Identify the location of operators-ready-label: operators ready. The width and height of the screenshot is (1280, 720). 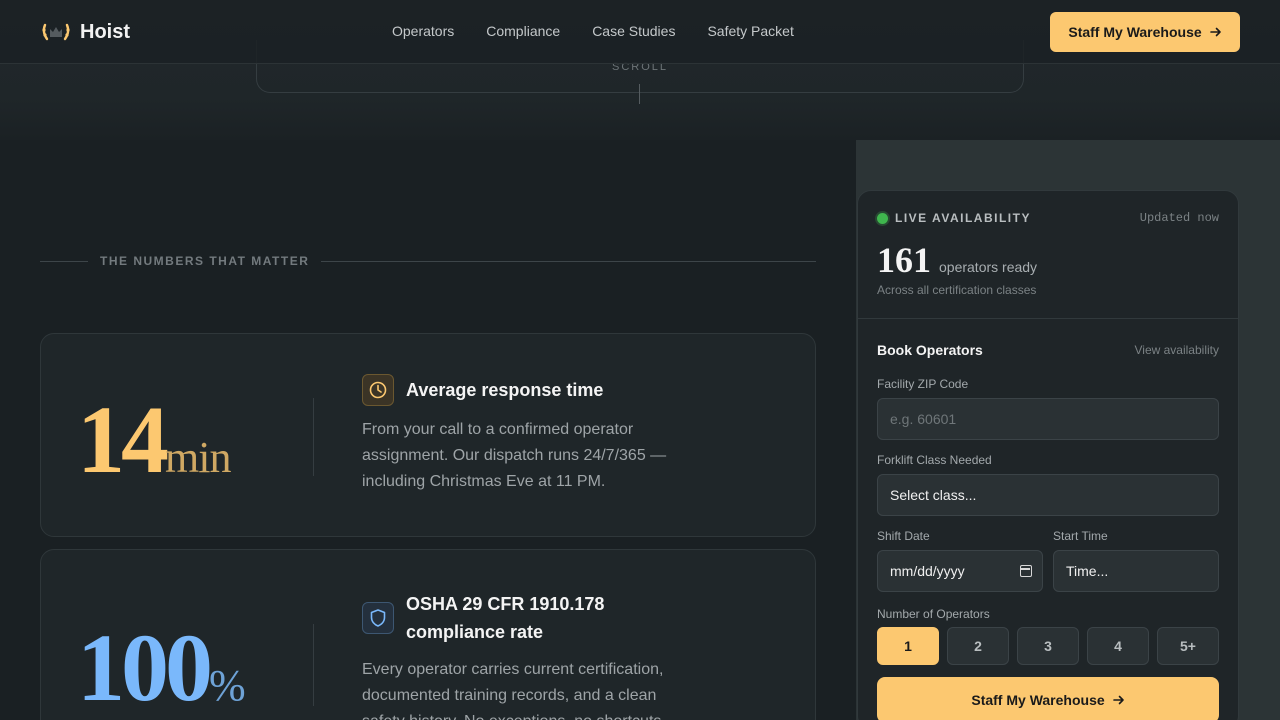
(988, 267).